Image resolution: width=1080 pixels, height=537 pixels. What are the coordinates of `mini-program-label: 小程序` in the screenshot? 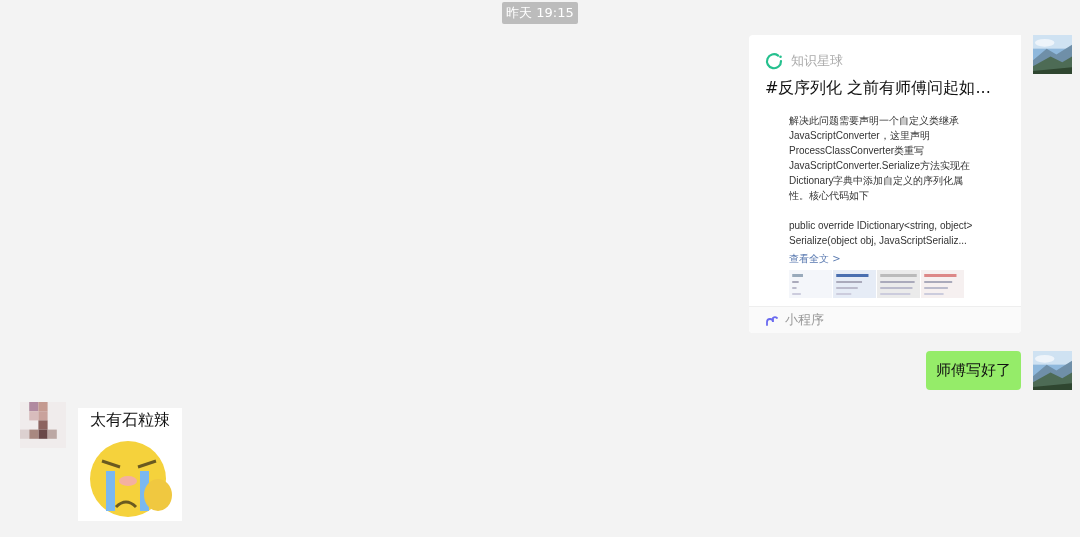 It's located at (804, 320).